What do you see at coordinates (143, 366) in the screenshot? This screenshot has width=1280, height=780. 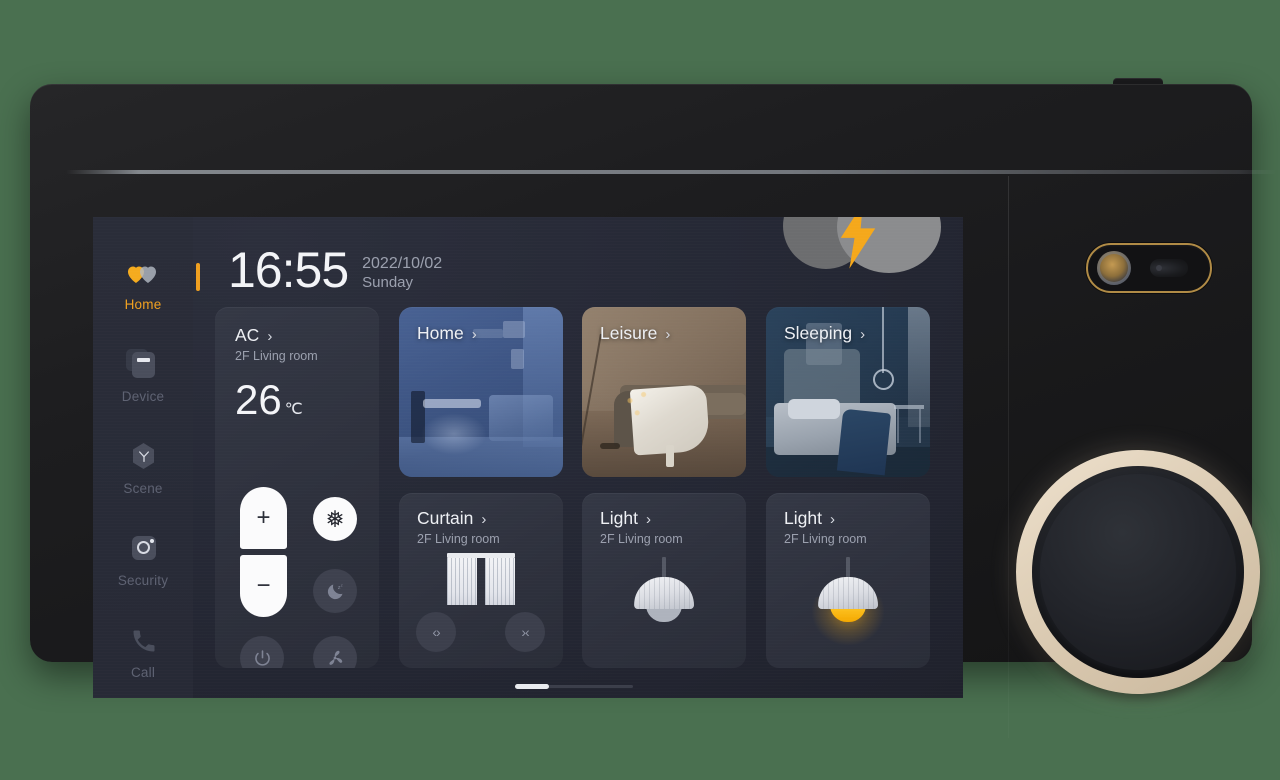 I see `device-icon` at bounding box center [143, 366].